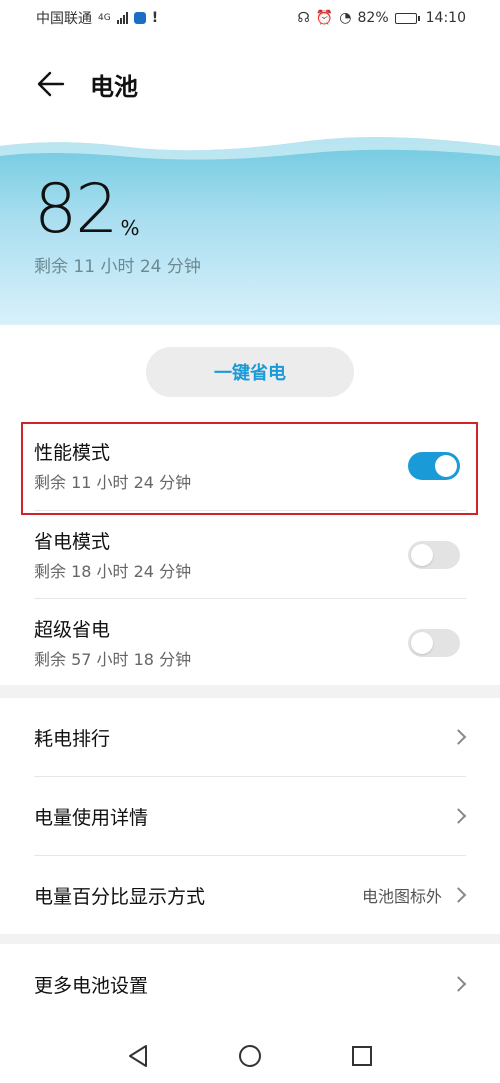 This screenshot has width=500, height=1083. I want to click on status-bar: 中国联通 4G ! ☊ ⏰ ◔ 82% 14:10, so click(250, 18).